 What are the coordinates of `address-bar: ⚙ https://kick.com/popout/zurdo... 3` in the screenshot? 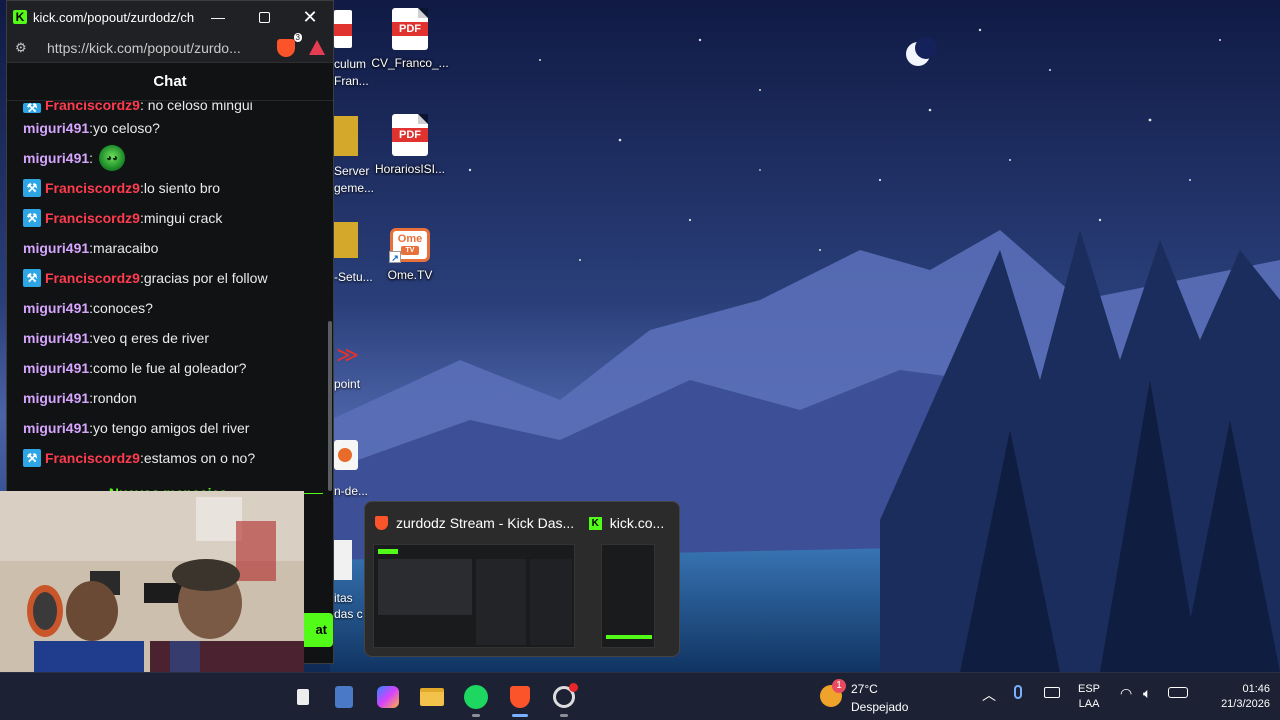 It's located at (170, 47).